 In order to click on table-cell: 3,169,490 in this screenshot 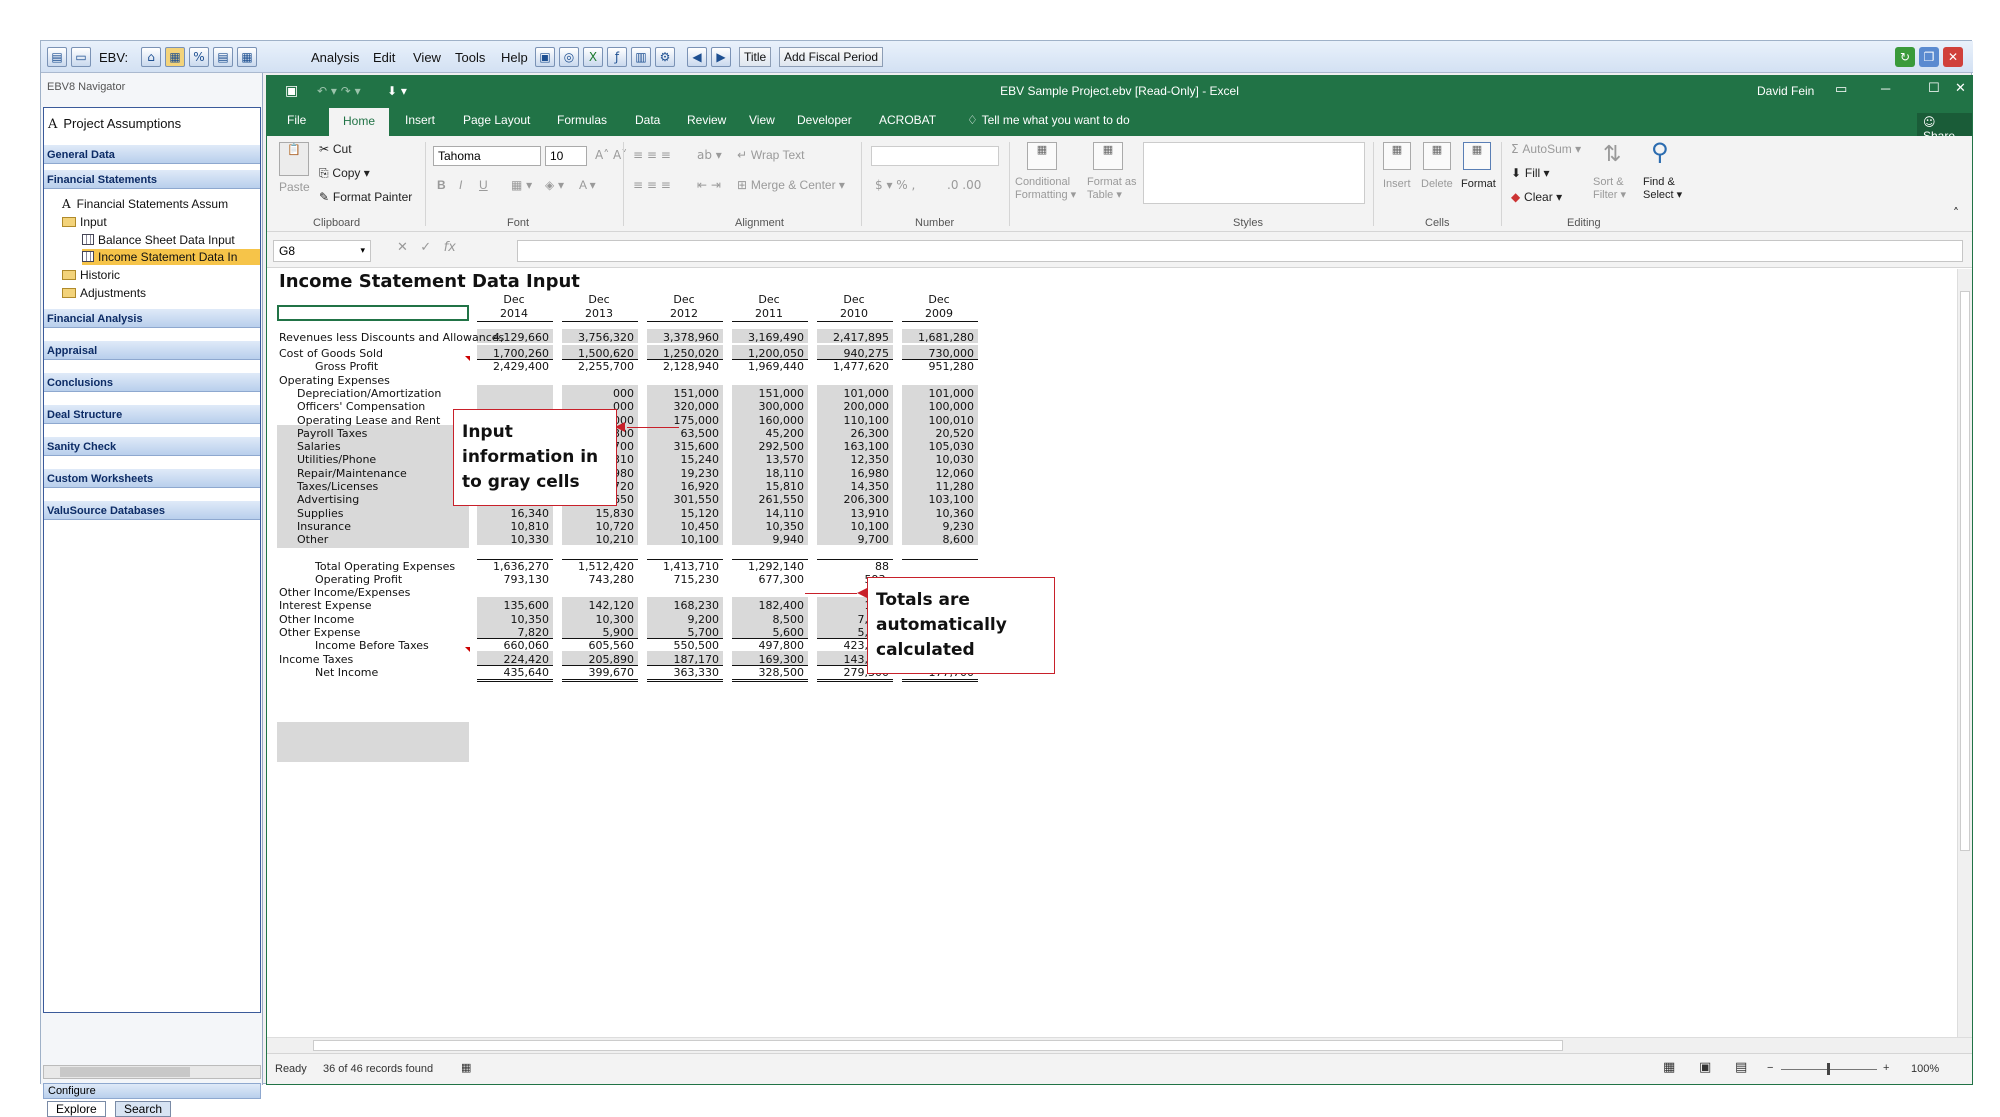, I will do `click(769, 337)`.